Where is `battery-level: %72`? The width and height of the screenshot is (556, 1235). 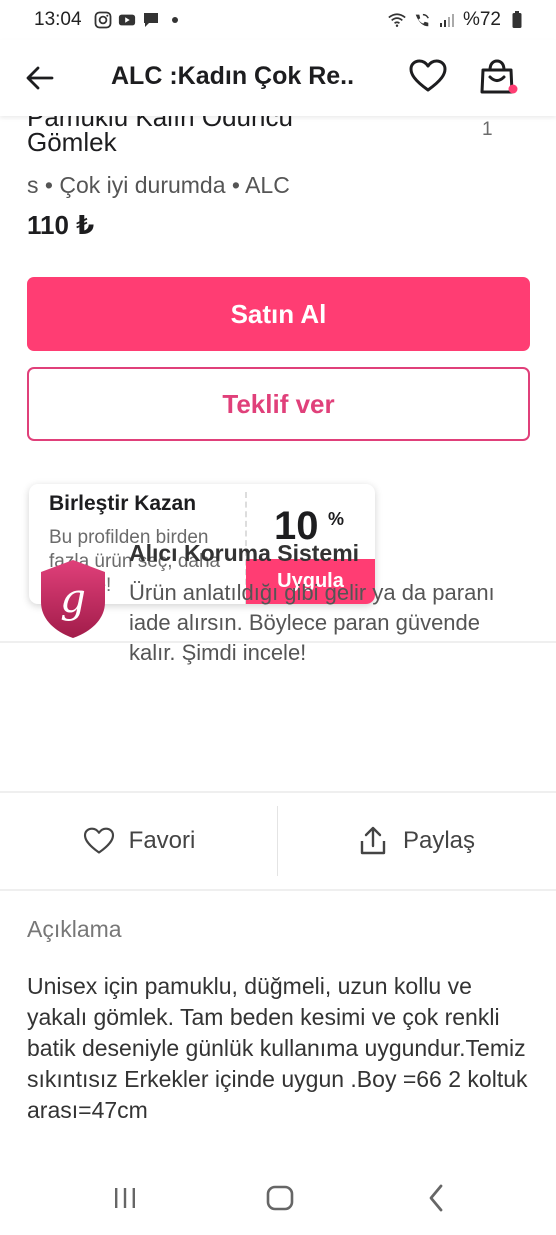 battery-level: %72 is located at coordinates (481, 19).